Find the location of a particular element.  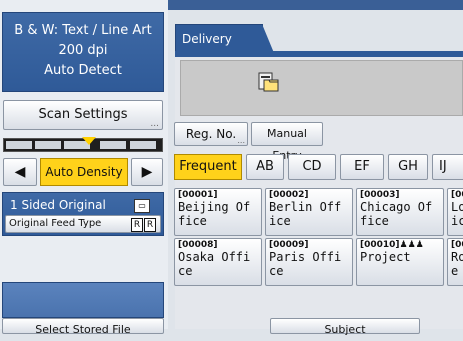

sided-original-button: 1 Sided Original ▭ is located at coordinates (84, 205).